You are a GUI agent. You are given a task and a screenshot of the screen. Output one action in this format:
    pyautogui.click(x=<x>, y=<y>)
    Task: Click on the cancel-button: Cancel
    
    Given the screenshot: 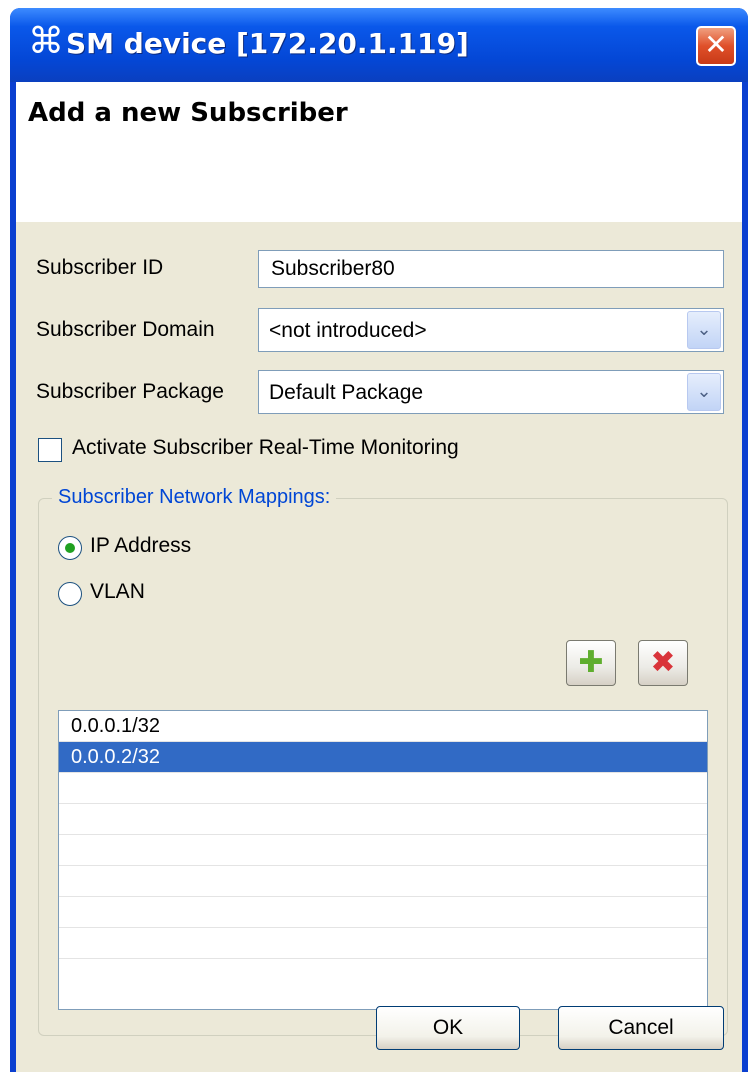 What is the action you would take?
    pyautogui.click(x=641, y=1028)
    